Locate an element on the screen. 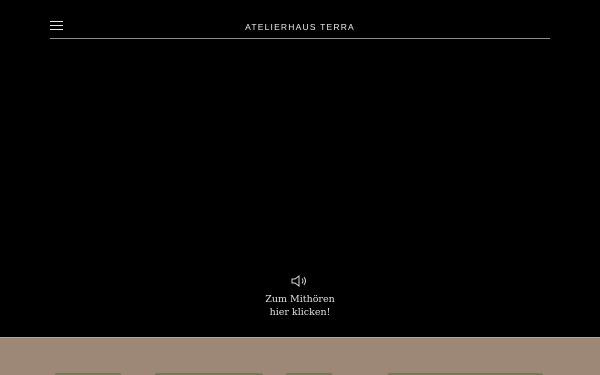 The image size is (600, 375). content-section-band is located at coordinates (300, 356).